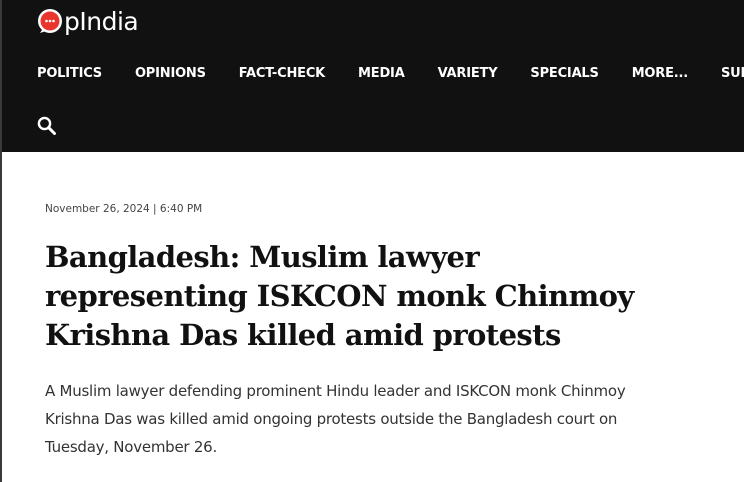 The height and width of the screenshot is (482, 744). I want to click on nav-item-support: SUPPO, so click(732, 74).